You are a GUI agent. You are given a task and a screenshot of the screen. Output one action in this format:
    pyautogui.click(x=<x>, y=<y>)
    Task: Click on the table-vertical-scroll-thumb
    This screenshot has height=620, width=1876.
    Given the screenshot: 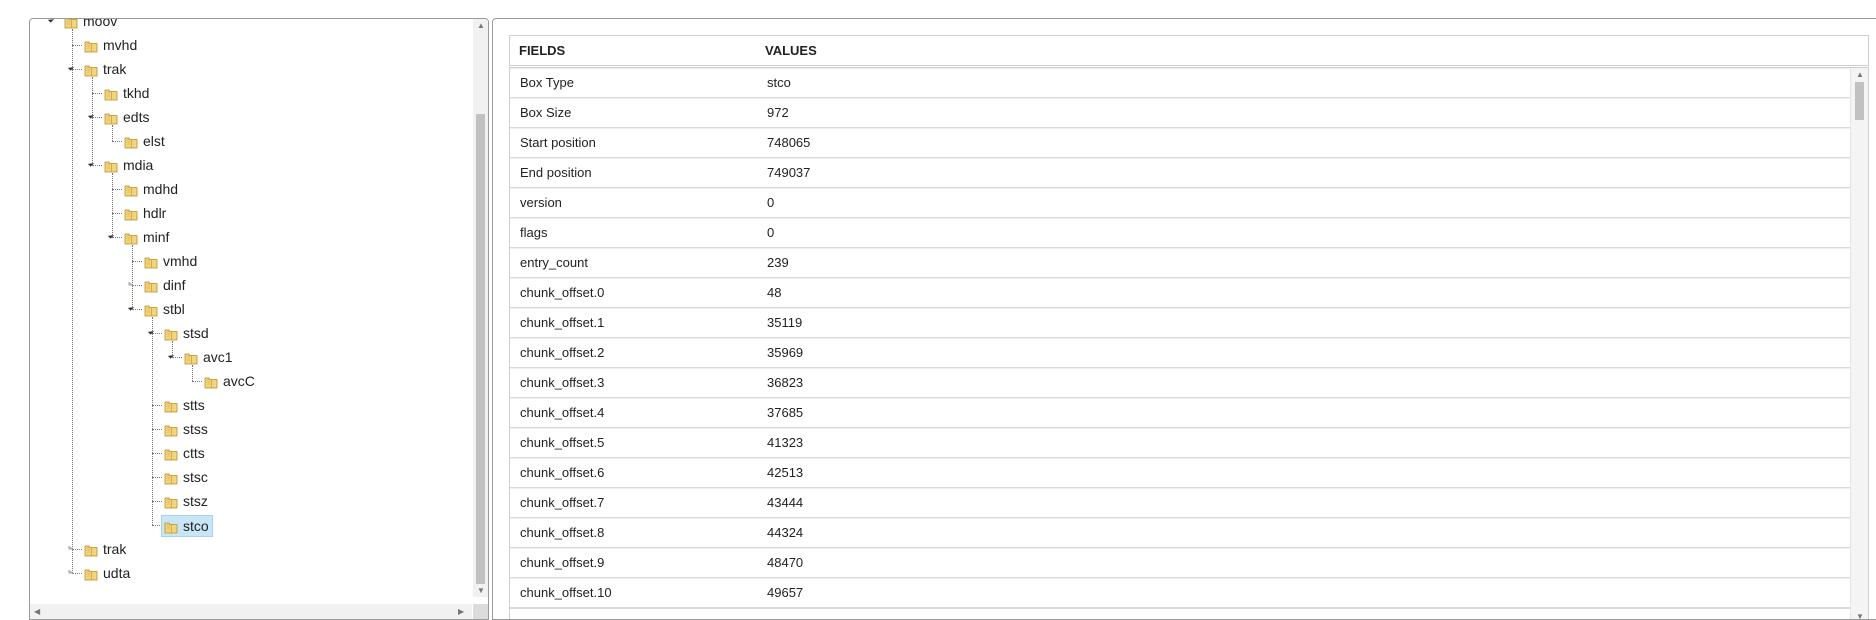 What is the action you would take?
    pyautogui.click(x=1859, y=101)
    